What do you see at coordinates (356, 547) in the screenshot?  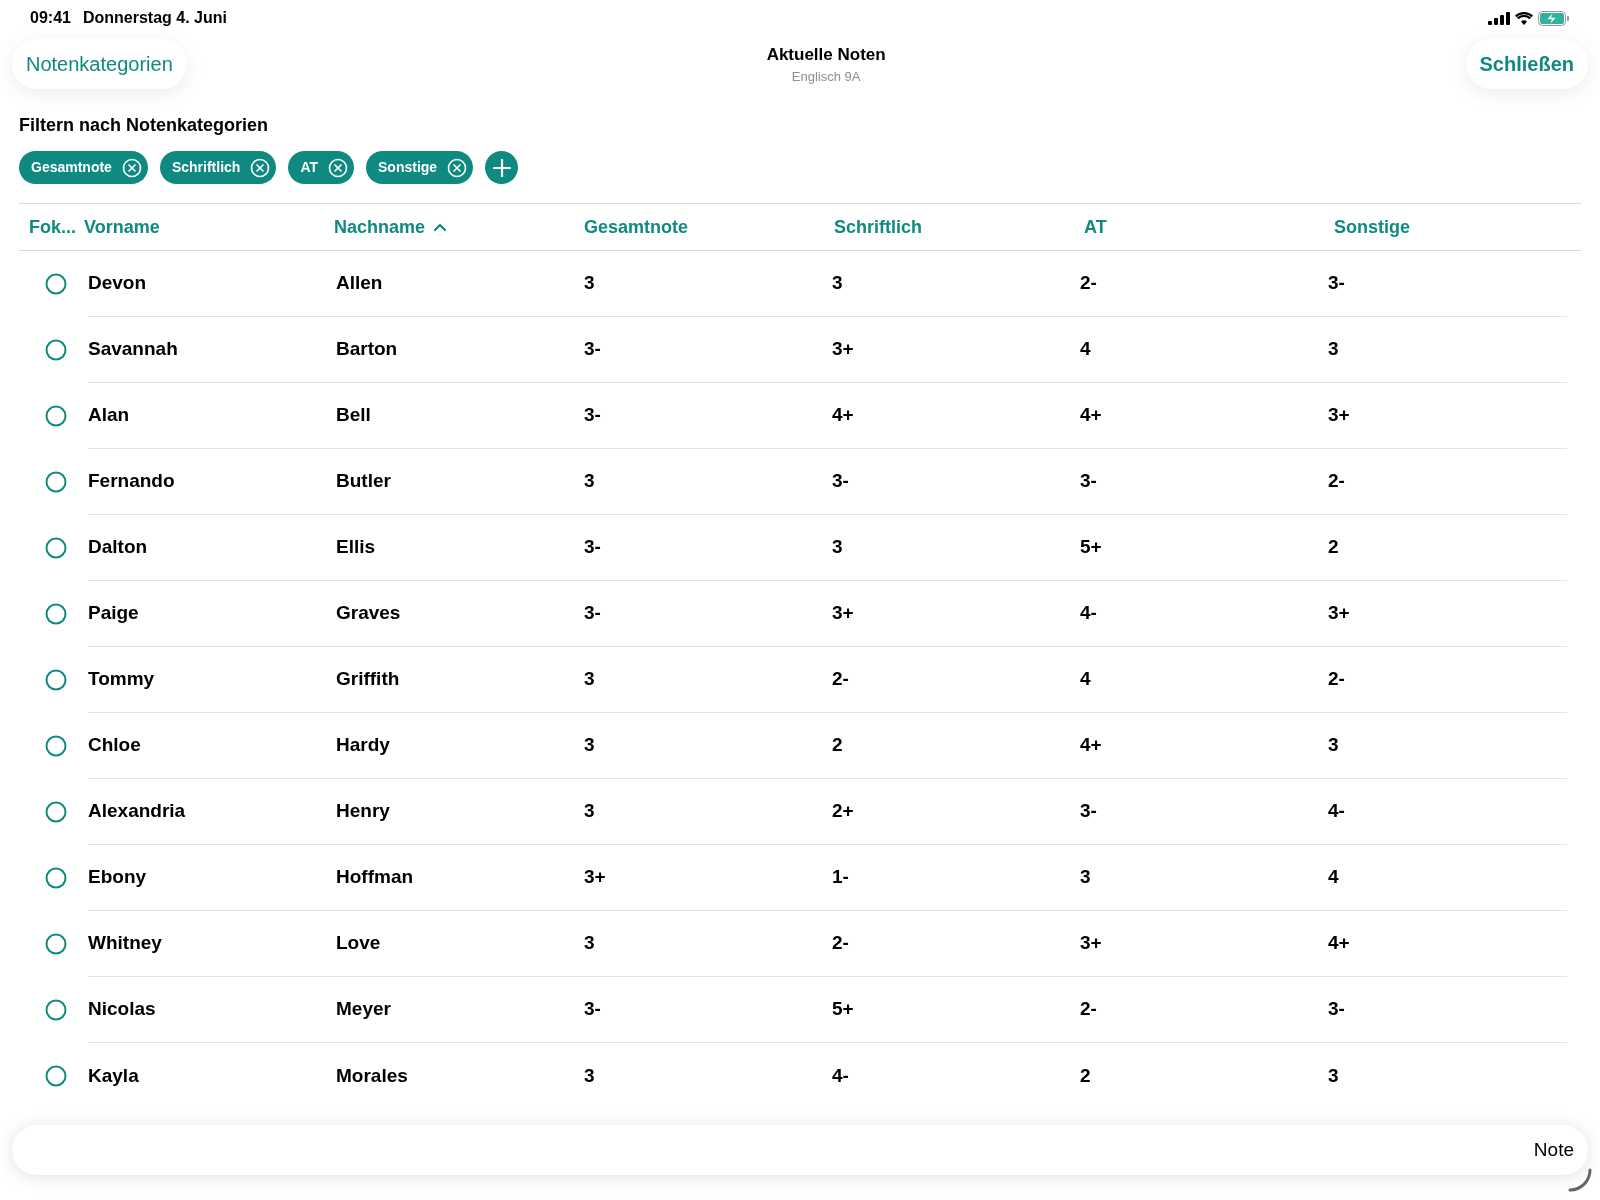 I see `table-cell: Ellis` at bounding box center [356, 547].